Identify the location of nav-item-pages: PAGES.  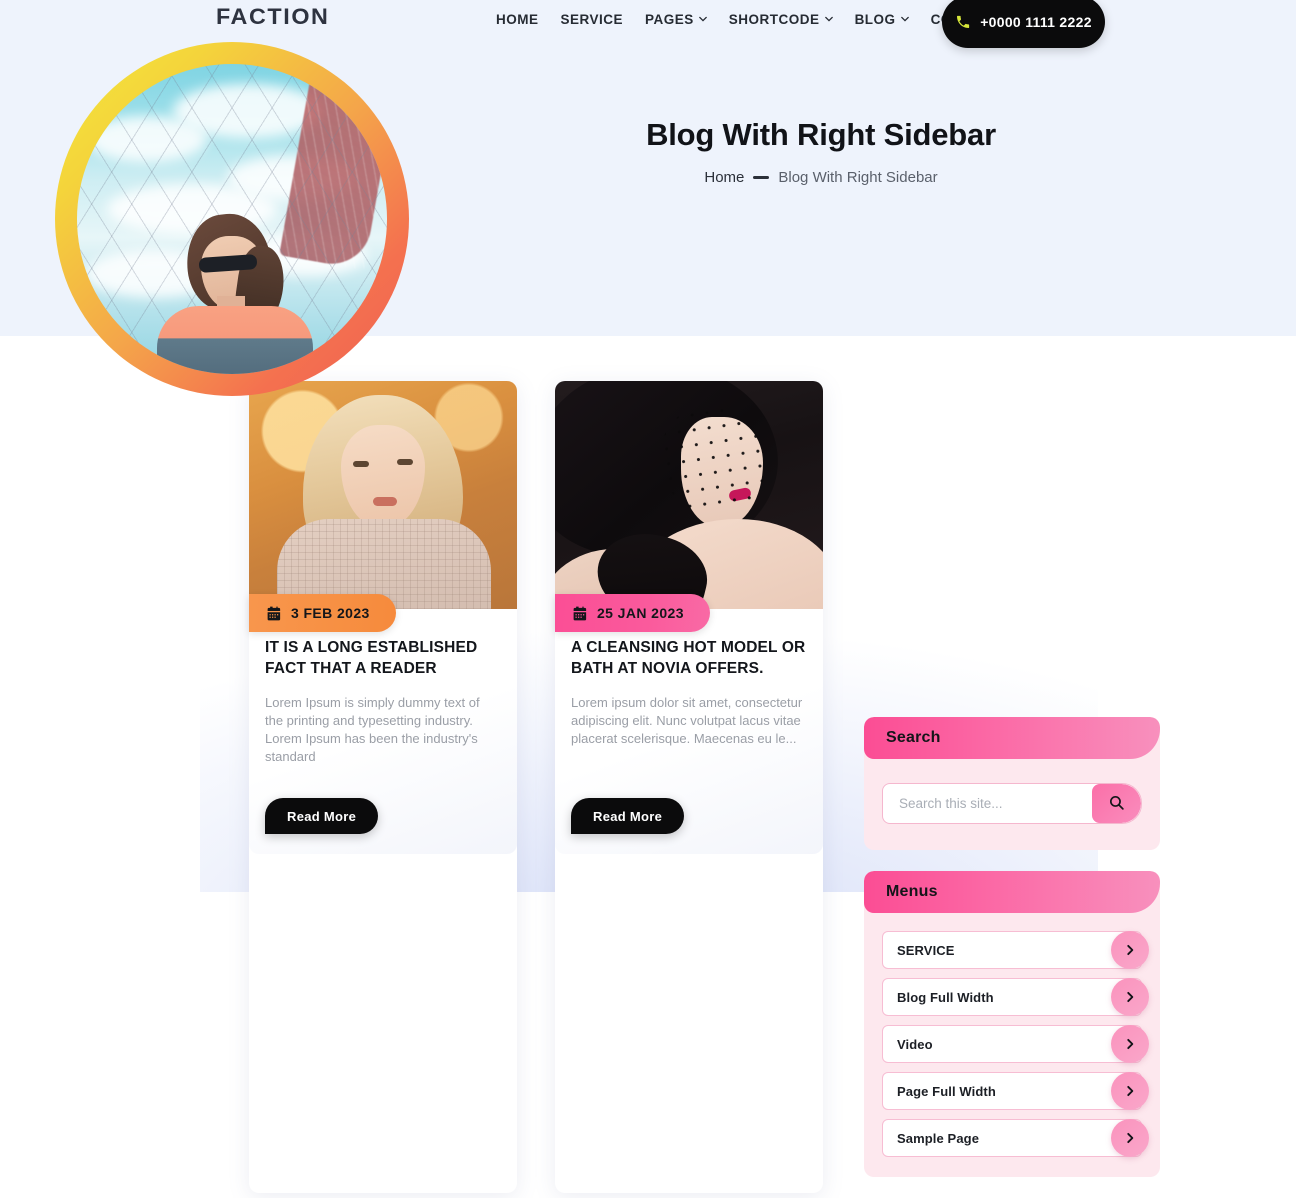
(676, 19).